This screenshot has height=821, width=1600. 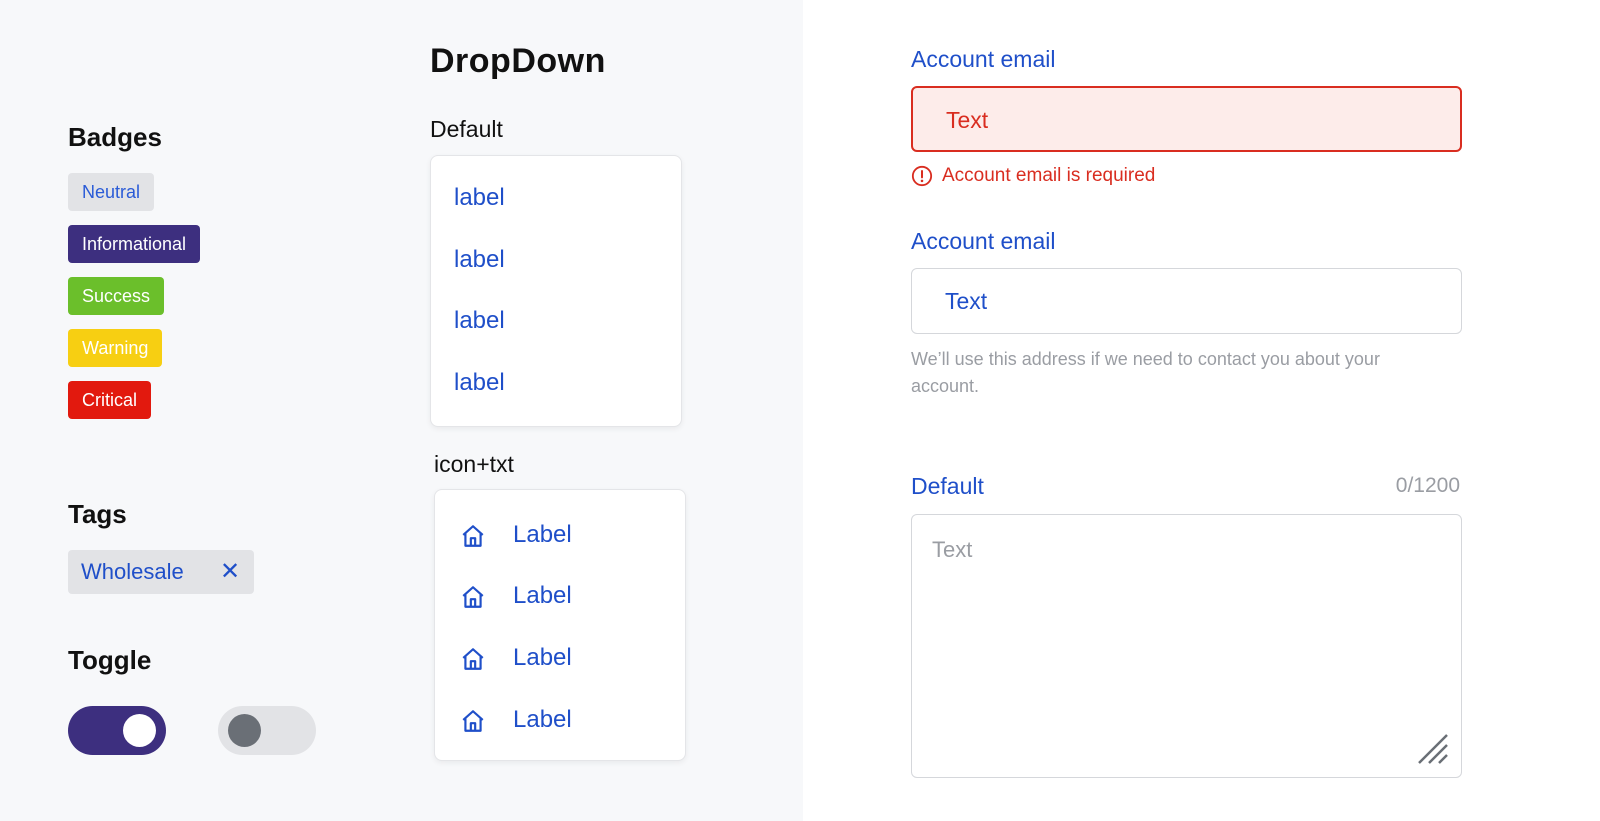 I want to click on badge-warning: Warning, so click(x=115, y=348).